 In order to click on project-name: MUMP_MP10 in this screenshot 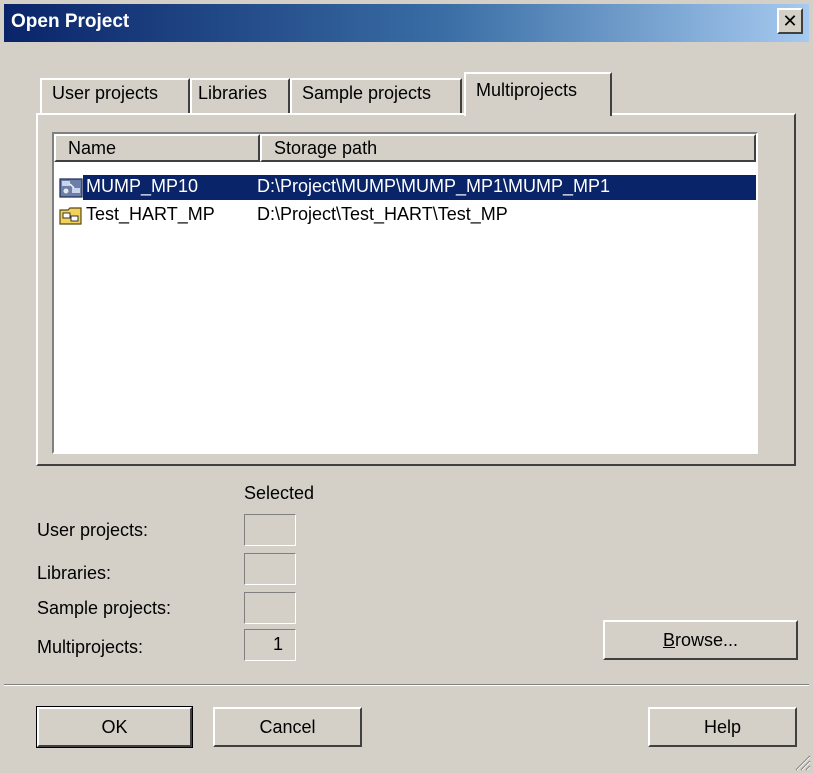, I will do `click(142, 186)`.